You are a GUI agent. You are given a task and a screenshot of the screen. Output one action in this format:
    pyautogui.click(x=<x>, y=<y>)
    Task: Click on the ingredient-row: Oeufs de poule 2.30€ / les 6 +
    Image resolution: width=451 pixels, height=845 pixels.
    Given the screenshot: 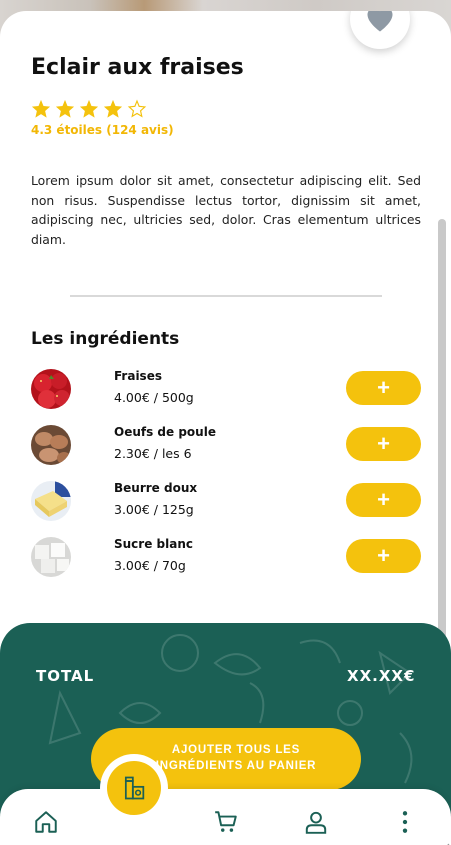 What is the action you would take?
    pyautogui.click(x=226, y=445)
    